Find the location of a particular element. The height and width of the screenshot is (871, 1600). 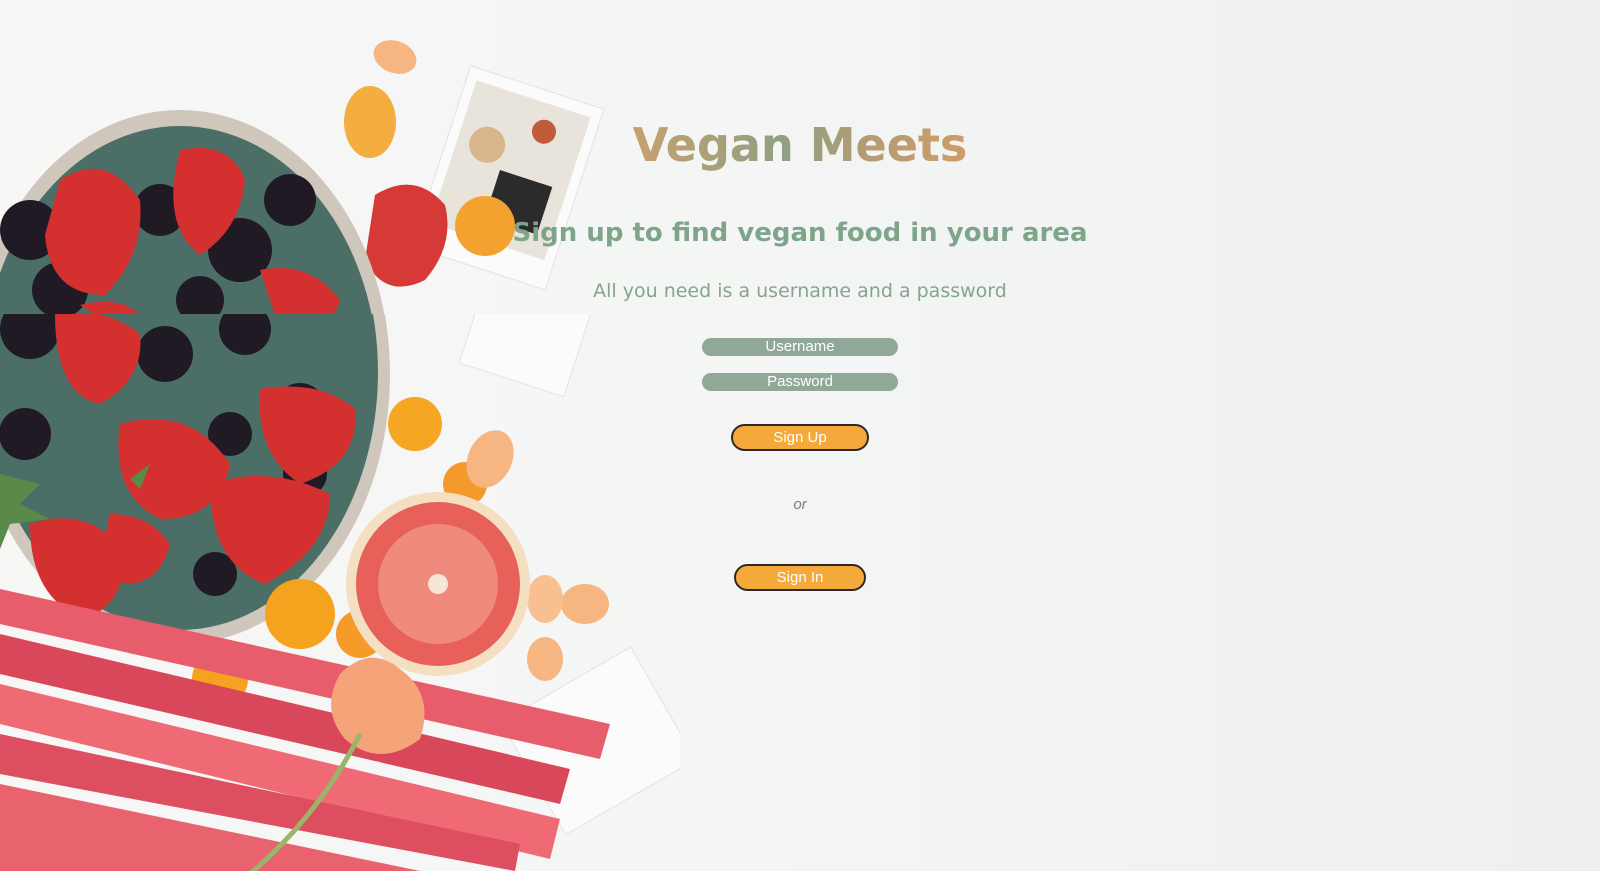

app-title-text: Vegan Meets is located at coordinates (800, 145).